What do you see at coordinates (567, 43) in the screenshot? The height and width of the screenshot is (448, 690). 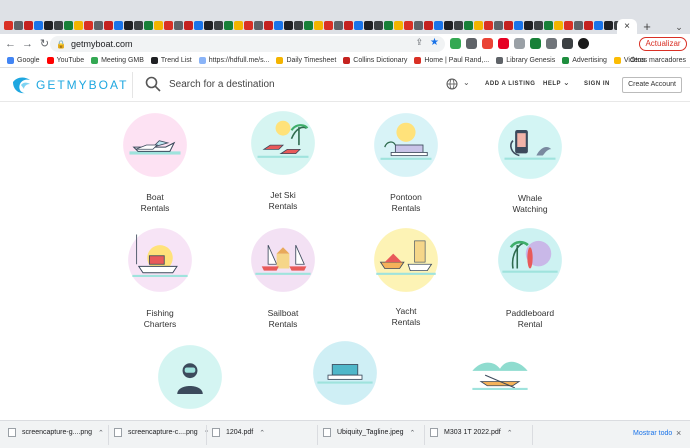 I see `menu-list-icon` at bounding box center [567, 43].